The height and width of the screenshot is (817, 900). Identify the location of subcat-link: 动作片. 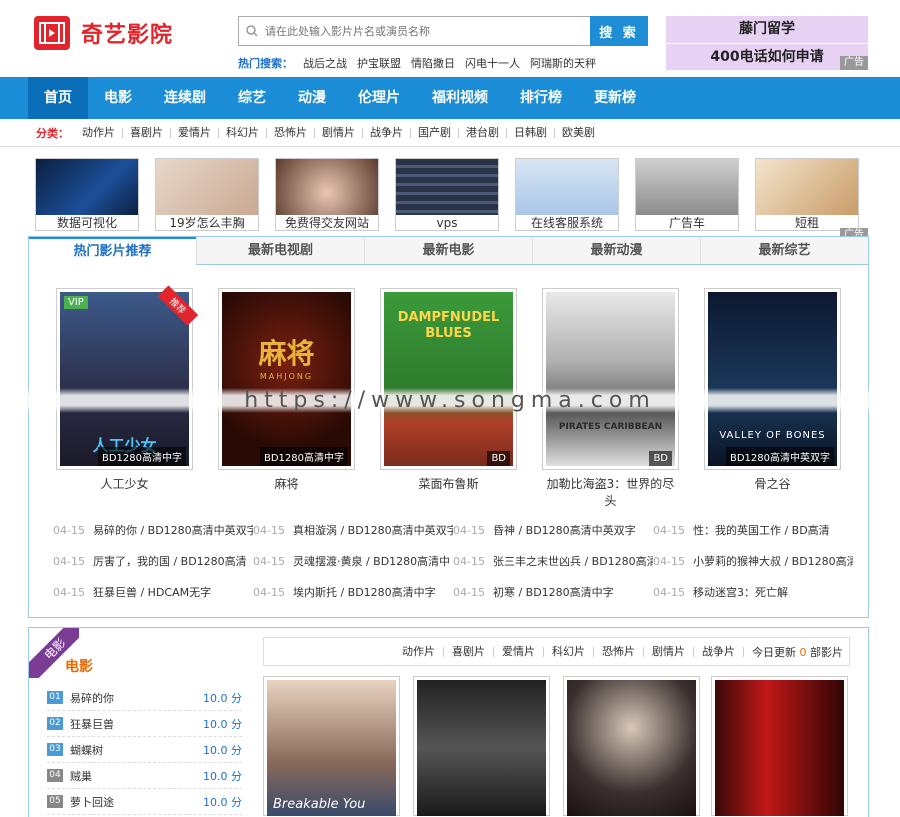
(419, 651).